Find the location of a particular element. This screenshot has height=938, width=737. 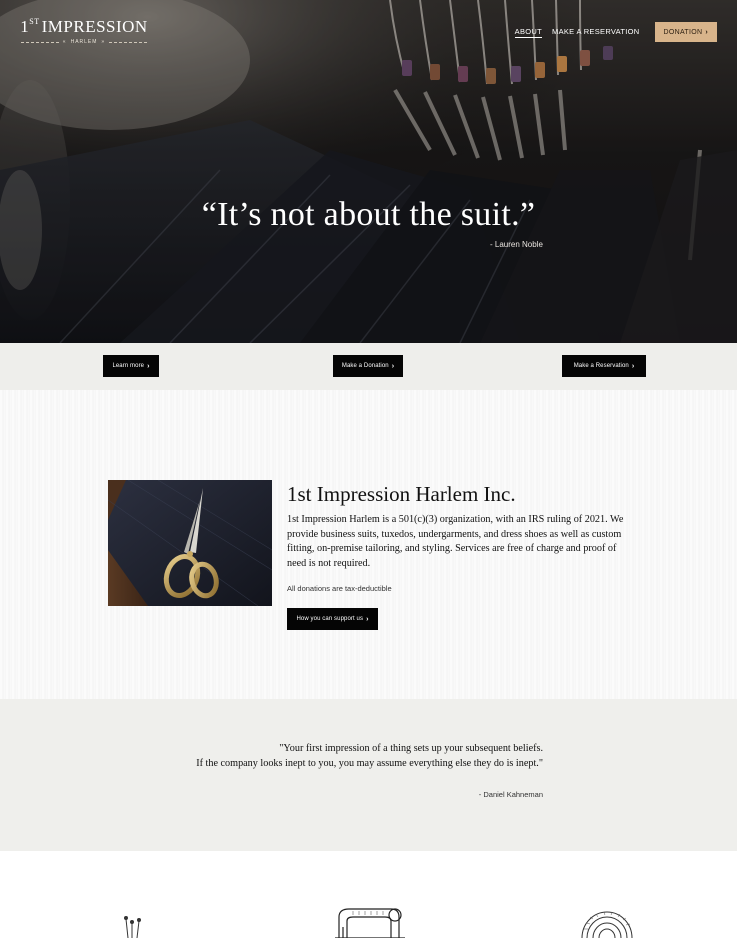

nav-donation-button: DONATION › is located at coordinates (685, 32).